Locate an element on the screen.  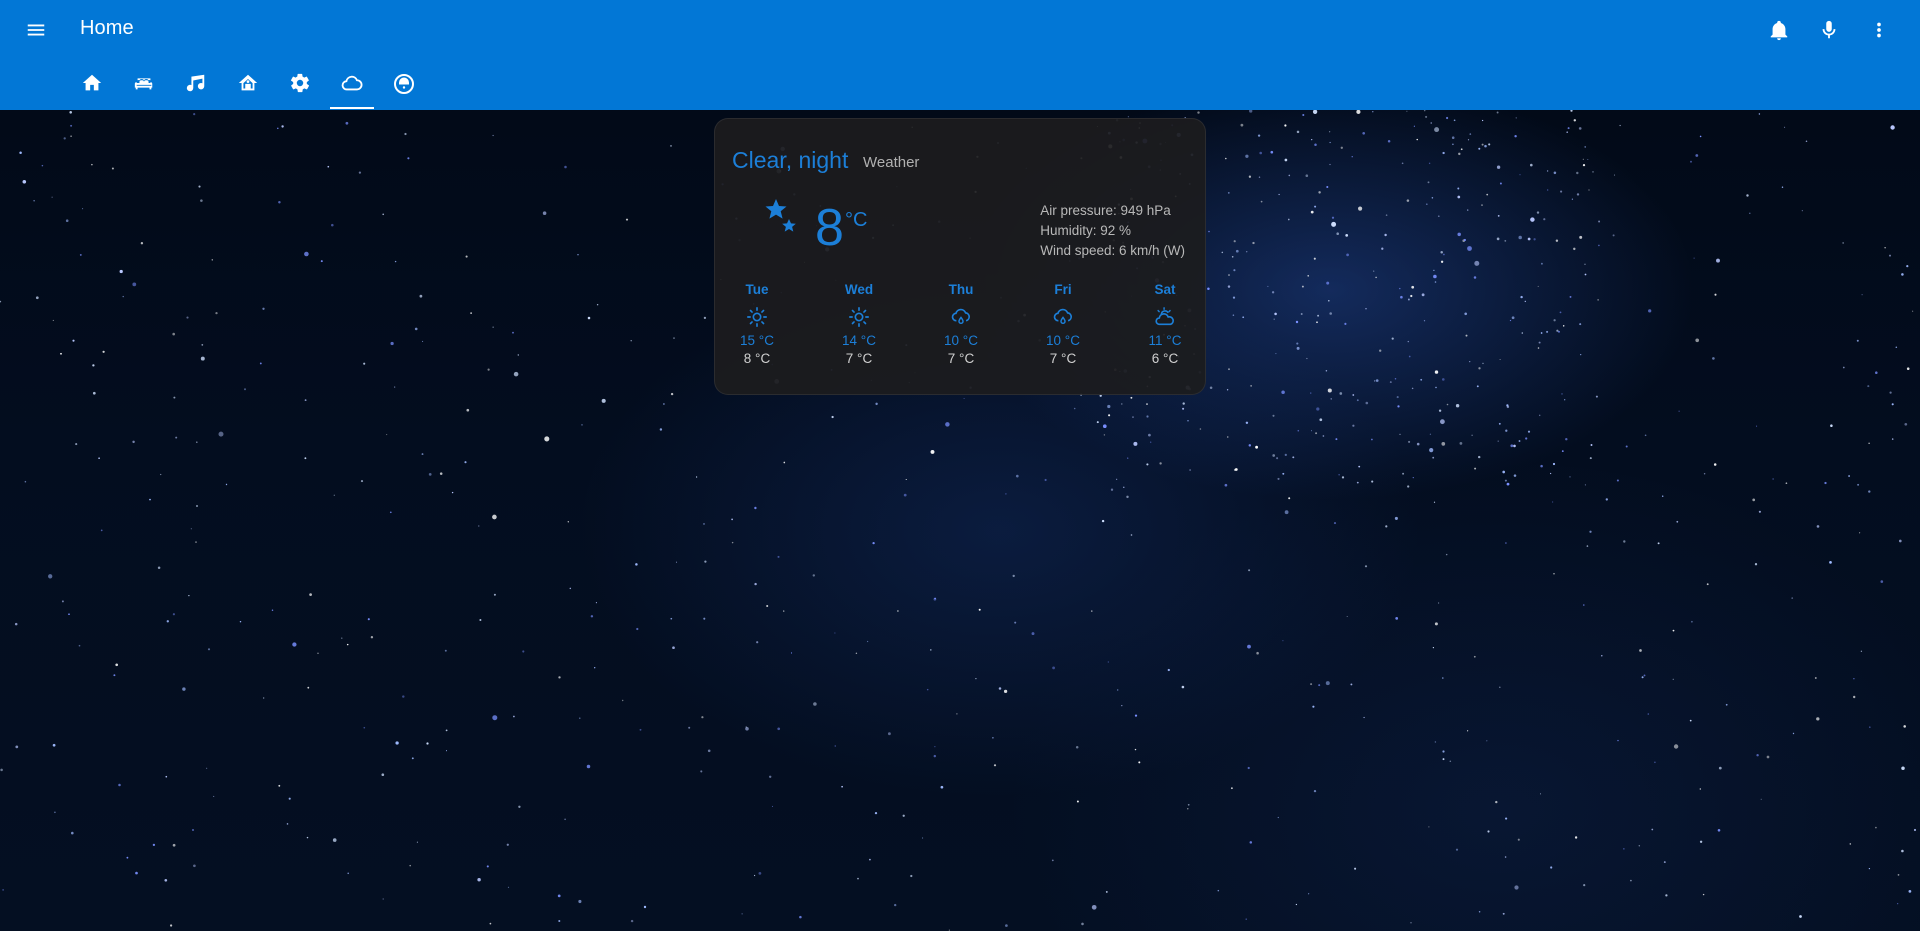
forecast-day-name: Sat is located at coordinates (1165, 289).